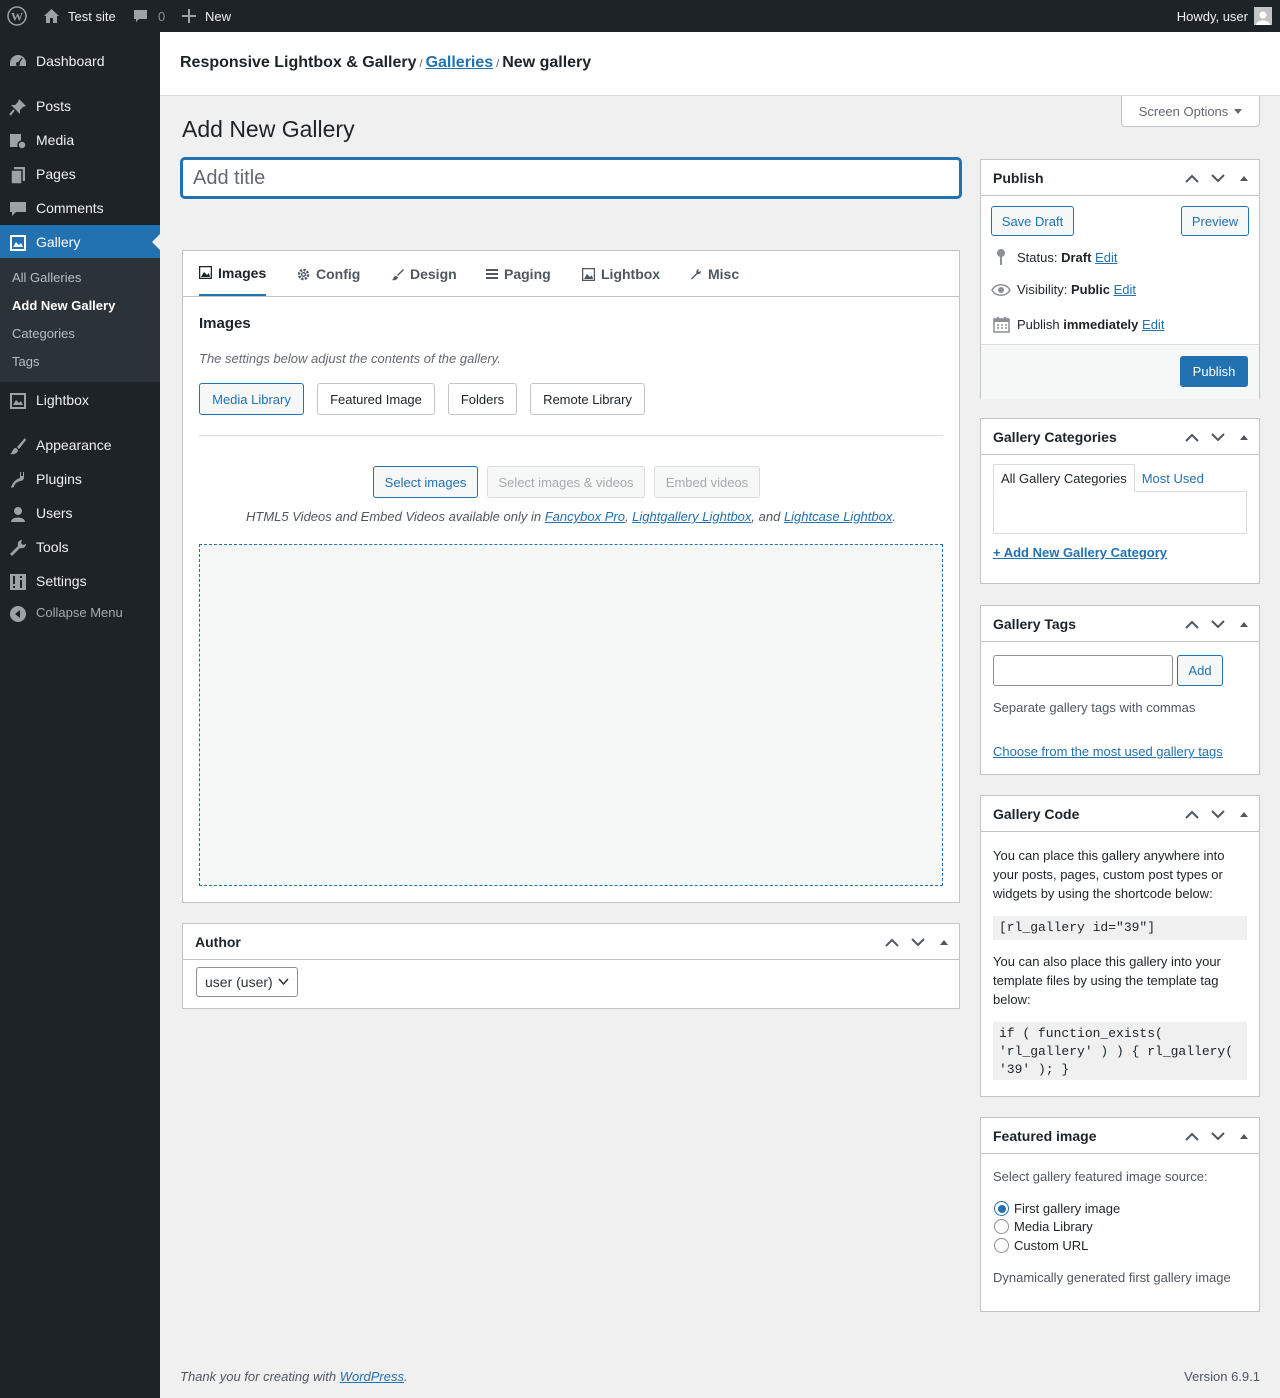 The image size is (1280, 1398). Describe the element at coordinates (189, 16) in the screenshot. I see `plus-icon` at that location.